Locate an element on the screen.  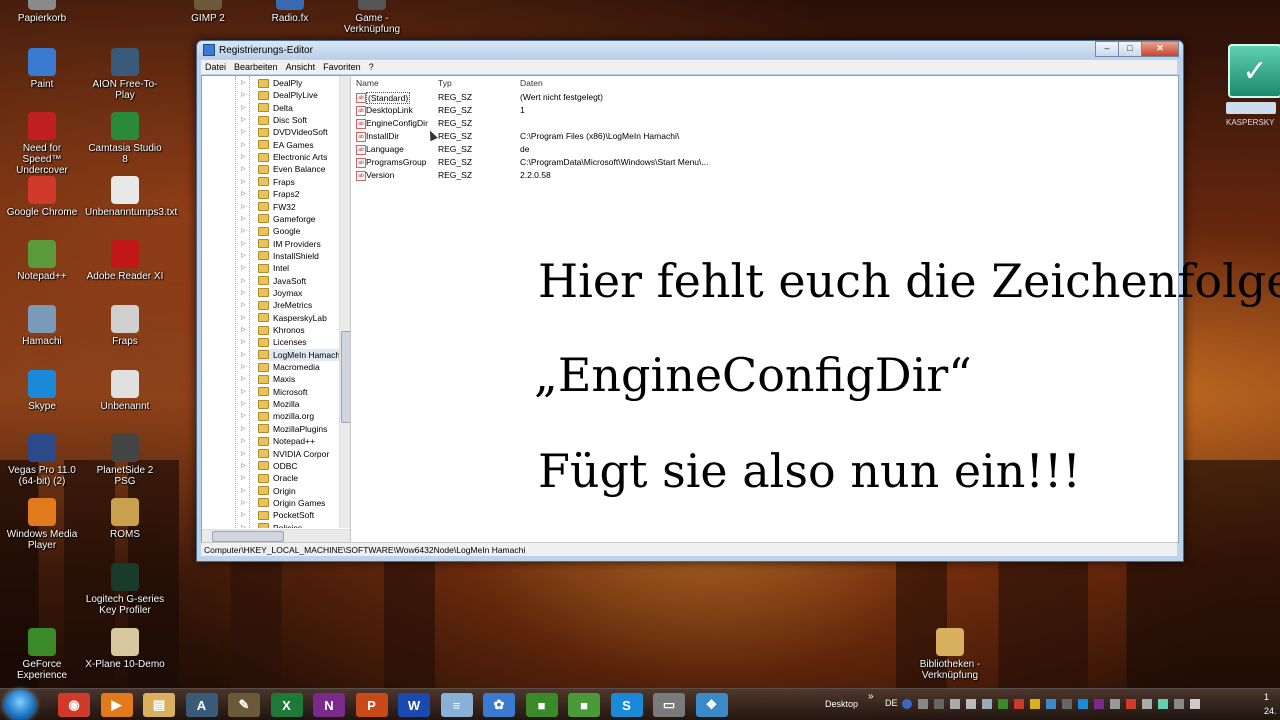
tree-item: ▷ Joymax is located at coordinates (271, 293).